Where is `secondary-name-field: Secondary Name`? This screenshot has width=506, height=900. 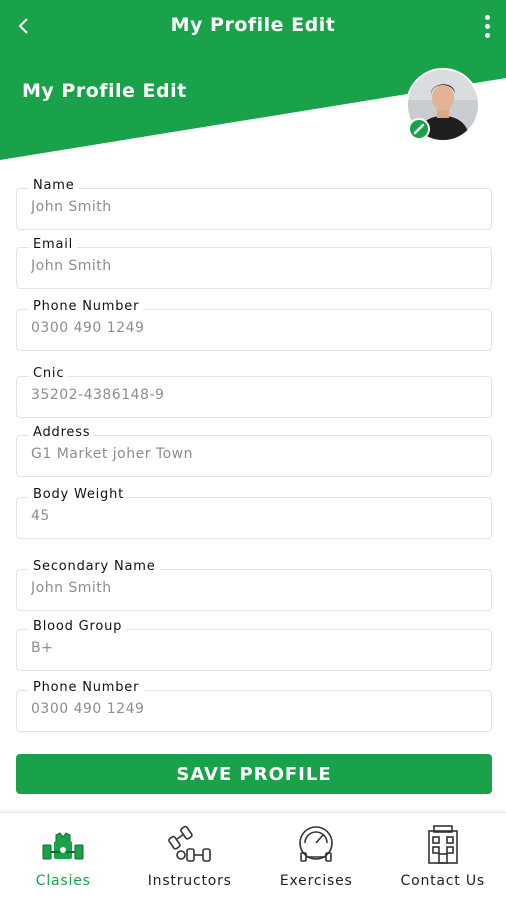 secondary-name-field: Secondary Name is located at coordinates (254, 585).